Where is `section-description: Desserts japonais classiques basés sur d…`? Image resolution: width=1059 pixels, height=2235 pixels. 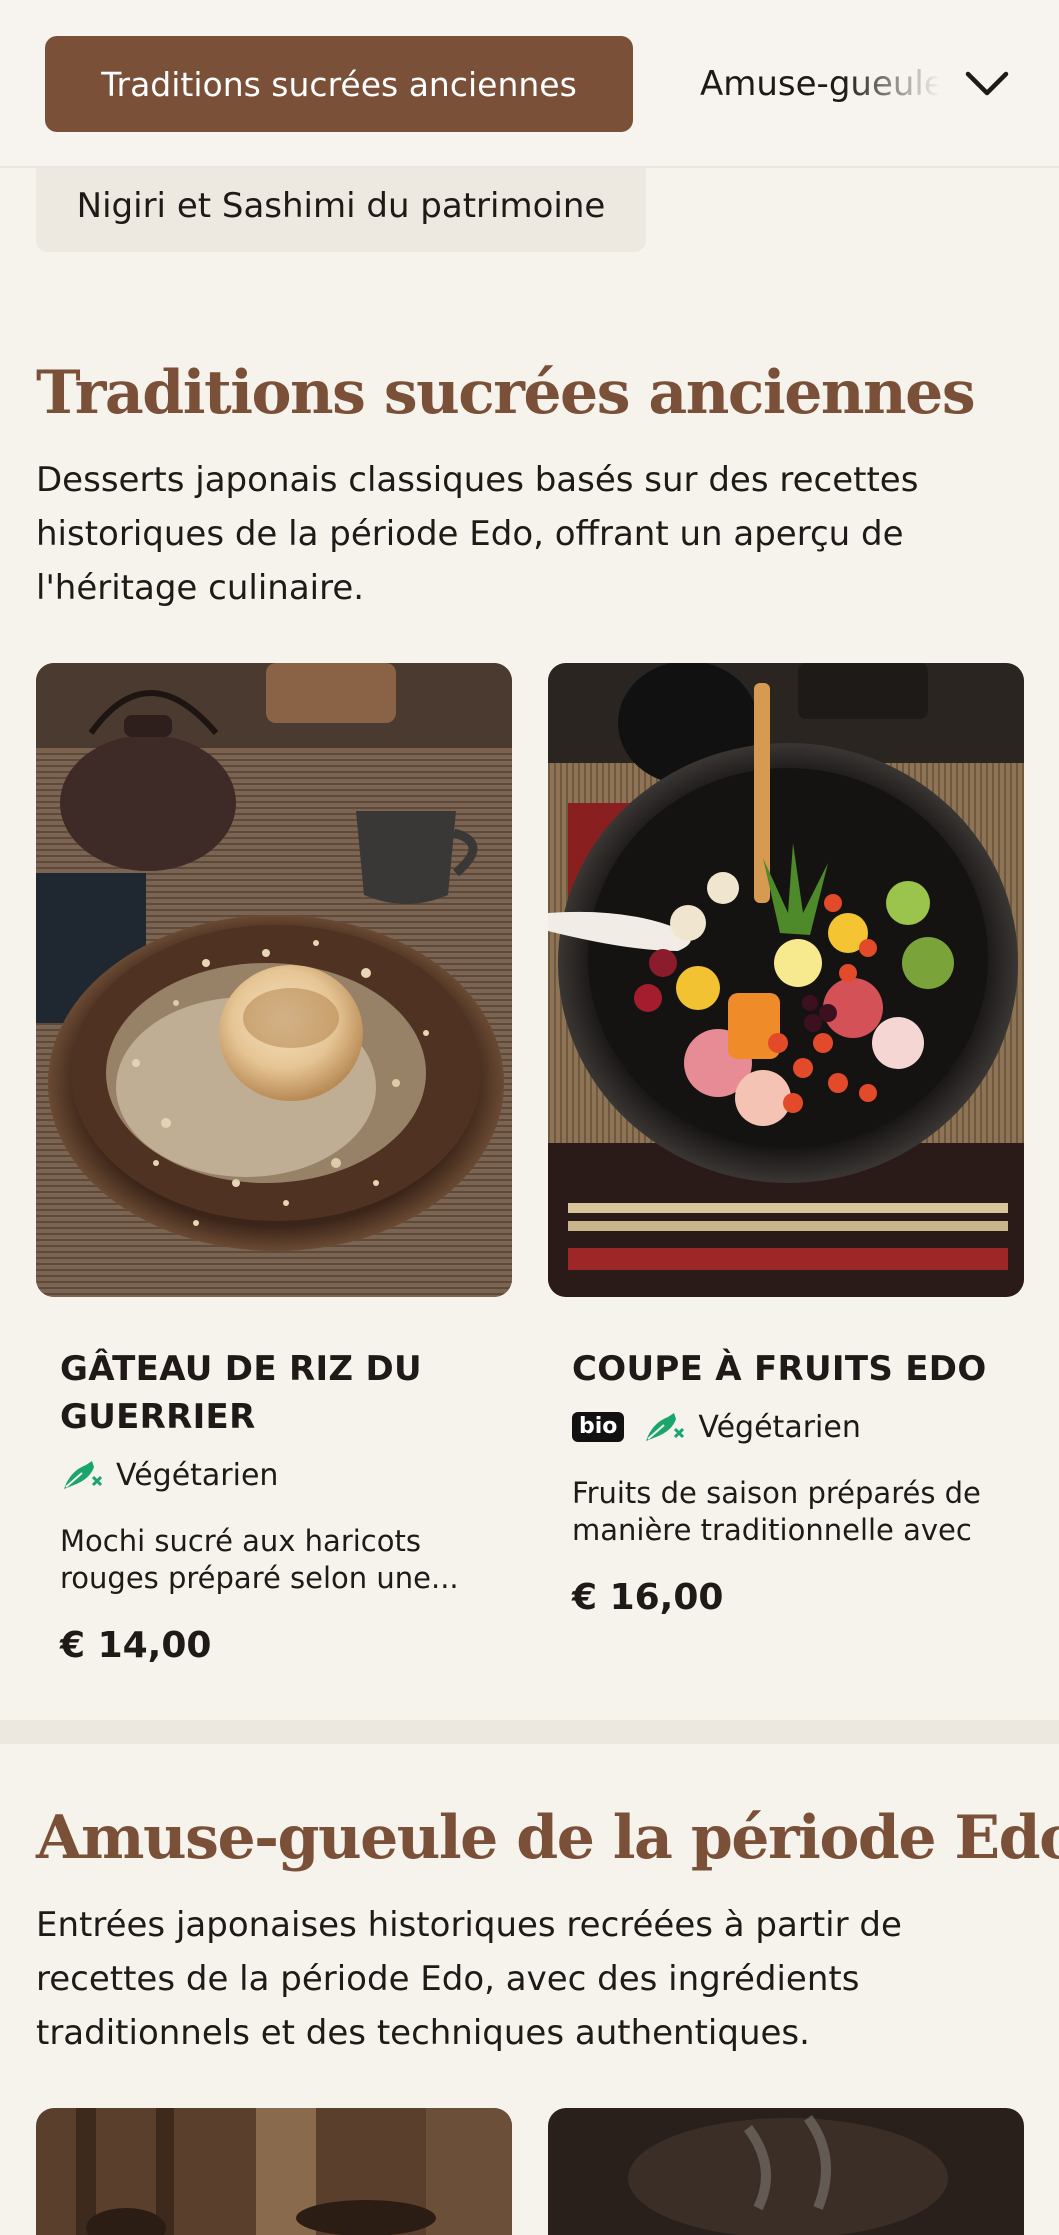
section-description: Desserts japonais classiques basés sur d… is located at coordinates (477, 534).